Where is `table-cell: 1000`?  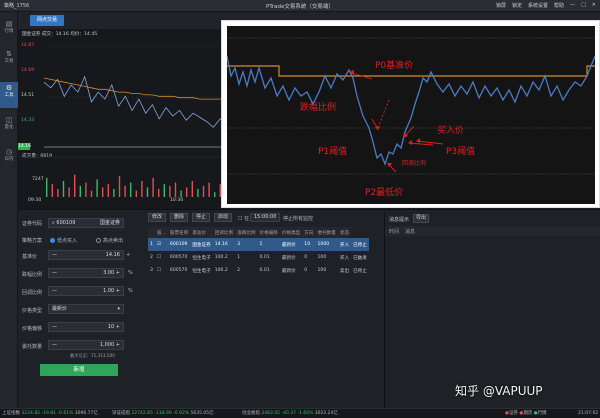 table-cell: 1000 is located at coordinates (326, 244).